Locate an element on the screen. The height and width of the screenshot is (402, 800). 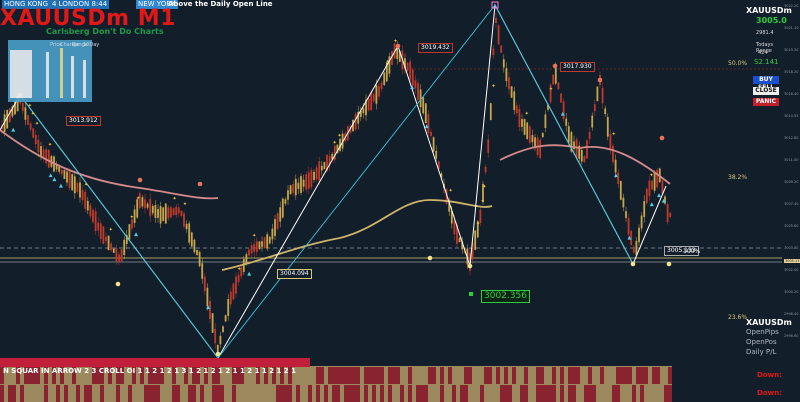
slow-moving-average is located at coordinates (109, 164).